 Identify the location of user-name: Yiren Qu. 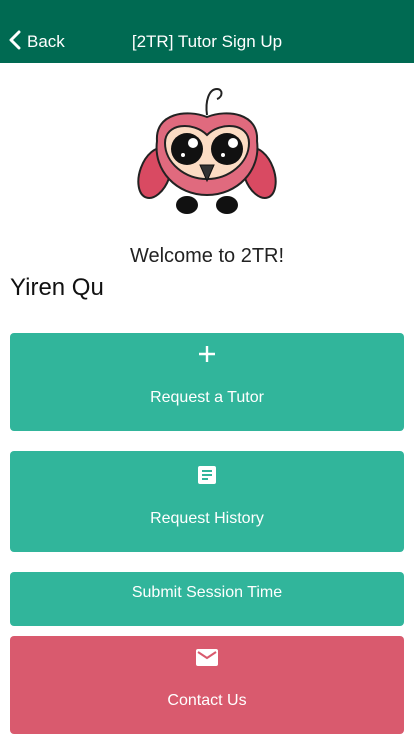
(57, 287).